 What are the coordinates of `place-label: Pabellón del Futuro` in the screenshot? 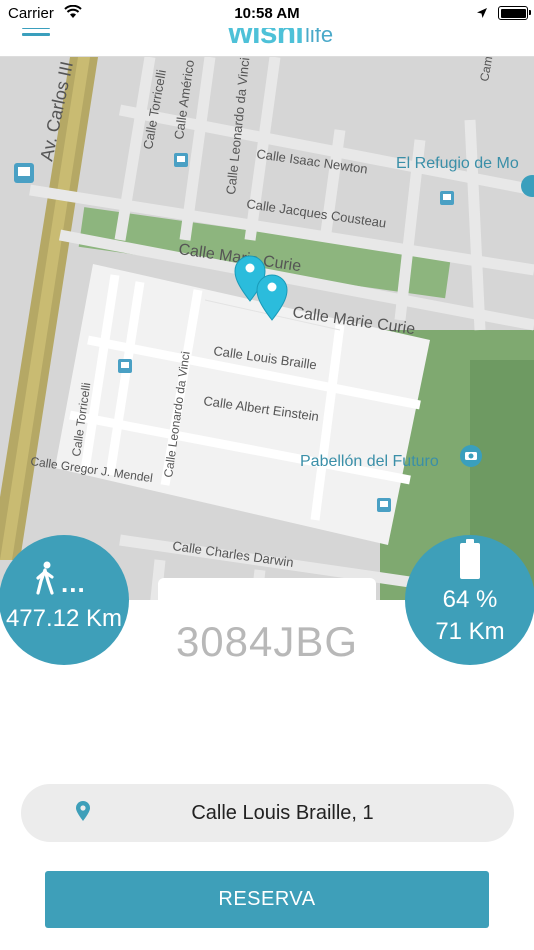 It's located at (369, 461).